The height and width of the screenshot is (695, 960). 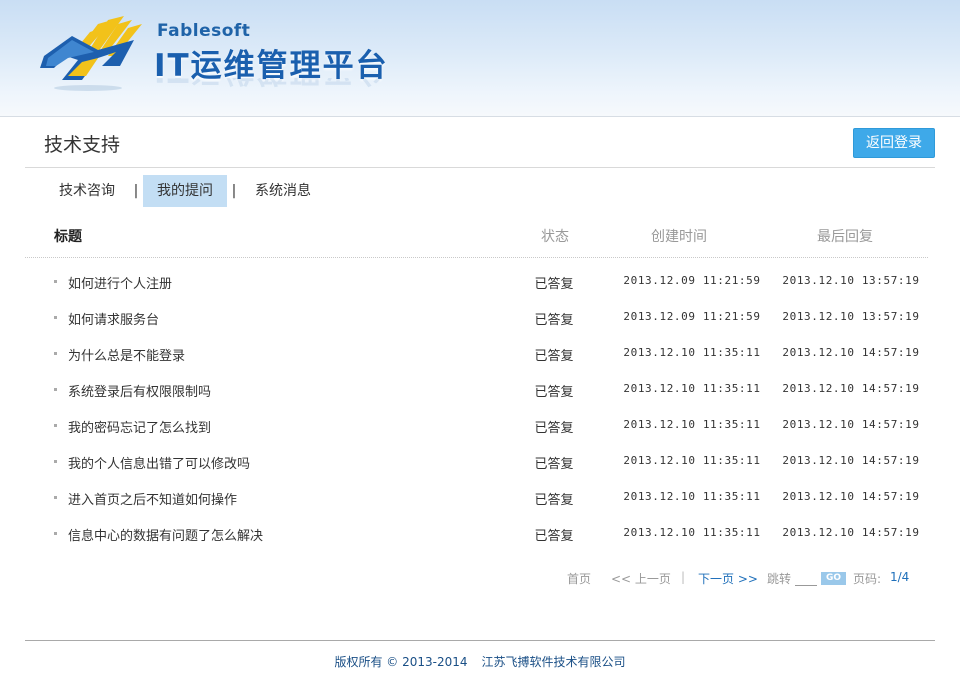 What do you see at coordinates (779, 579) in the screenshot?
I see `jump-label: 跳转` at bounding box center [779, 579].